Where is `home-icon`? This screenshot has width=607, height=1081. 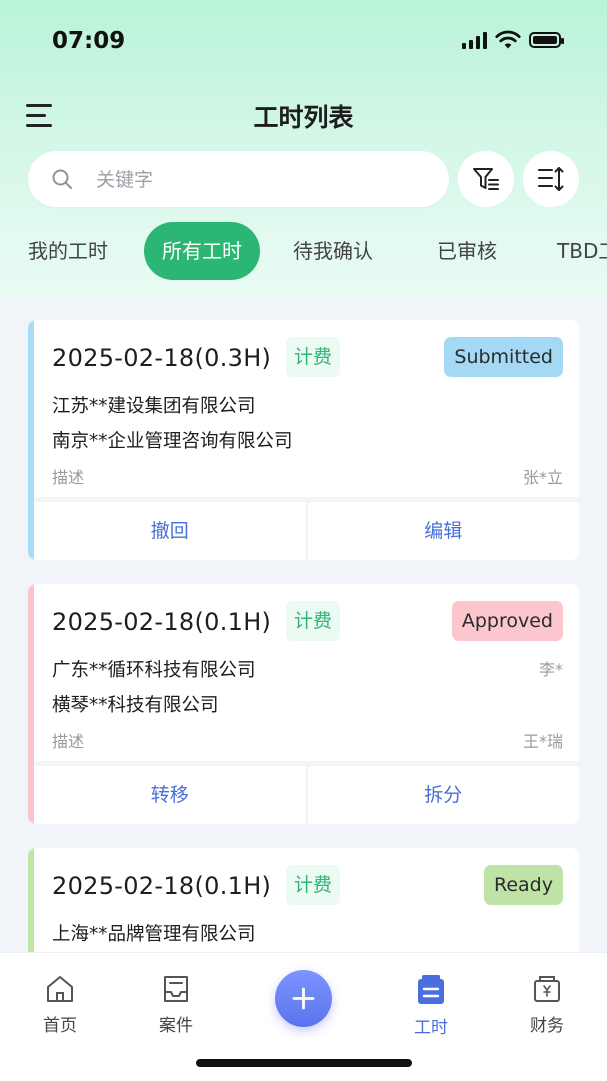
home-icon is located at coordinates (60, 989).